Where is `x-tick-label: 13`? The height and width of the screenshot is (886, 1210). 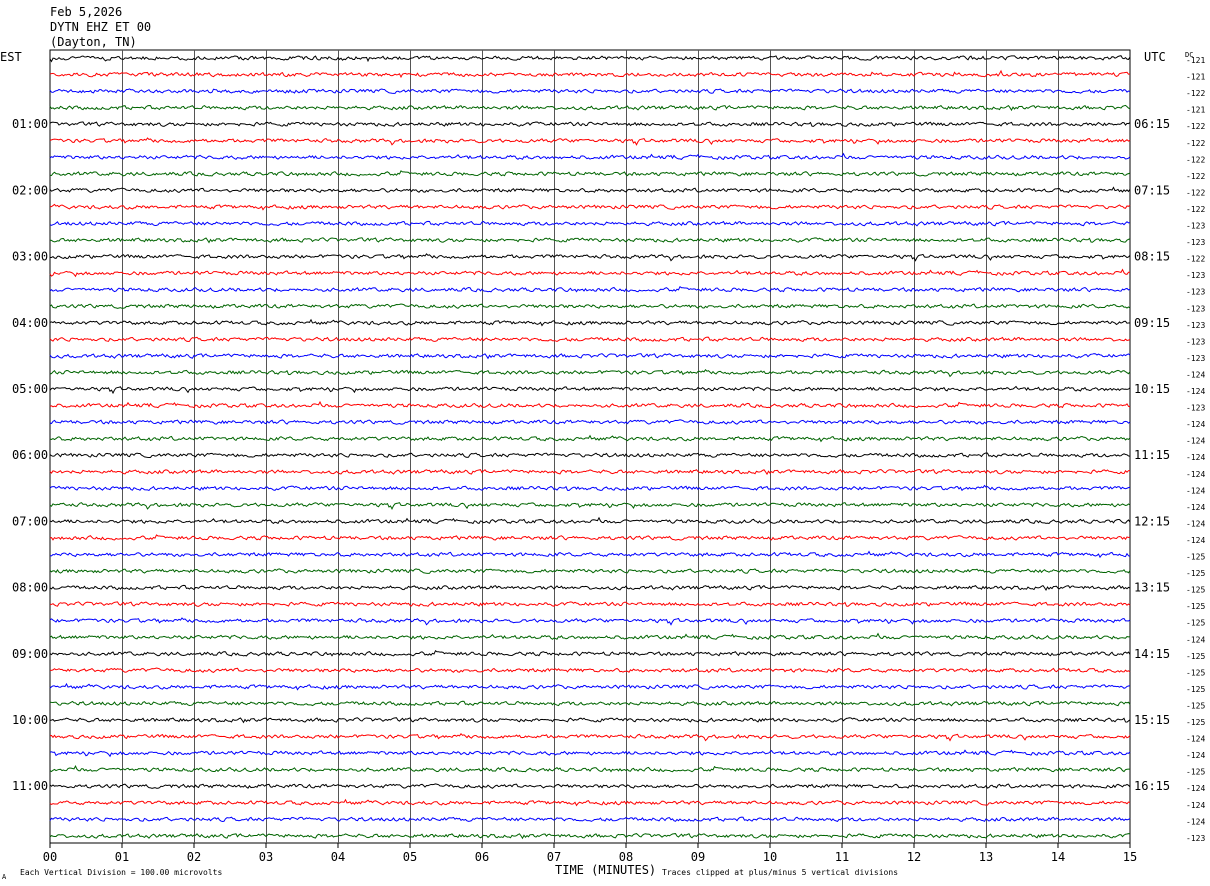 x-tick-label: 13 is located at coordinates (986, 857).